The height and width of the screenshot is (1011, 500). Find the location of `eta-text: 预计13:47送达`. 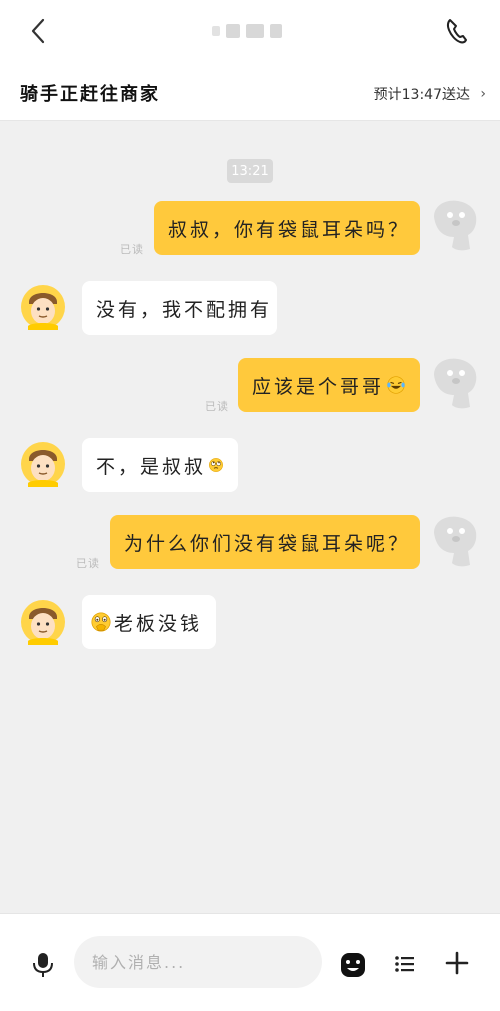

eta-text: 预计13:47送达 is located at coordinates (421, 95).